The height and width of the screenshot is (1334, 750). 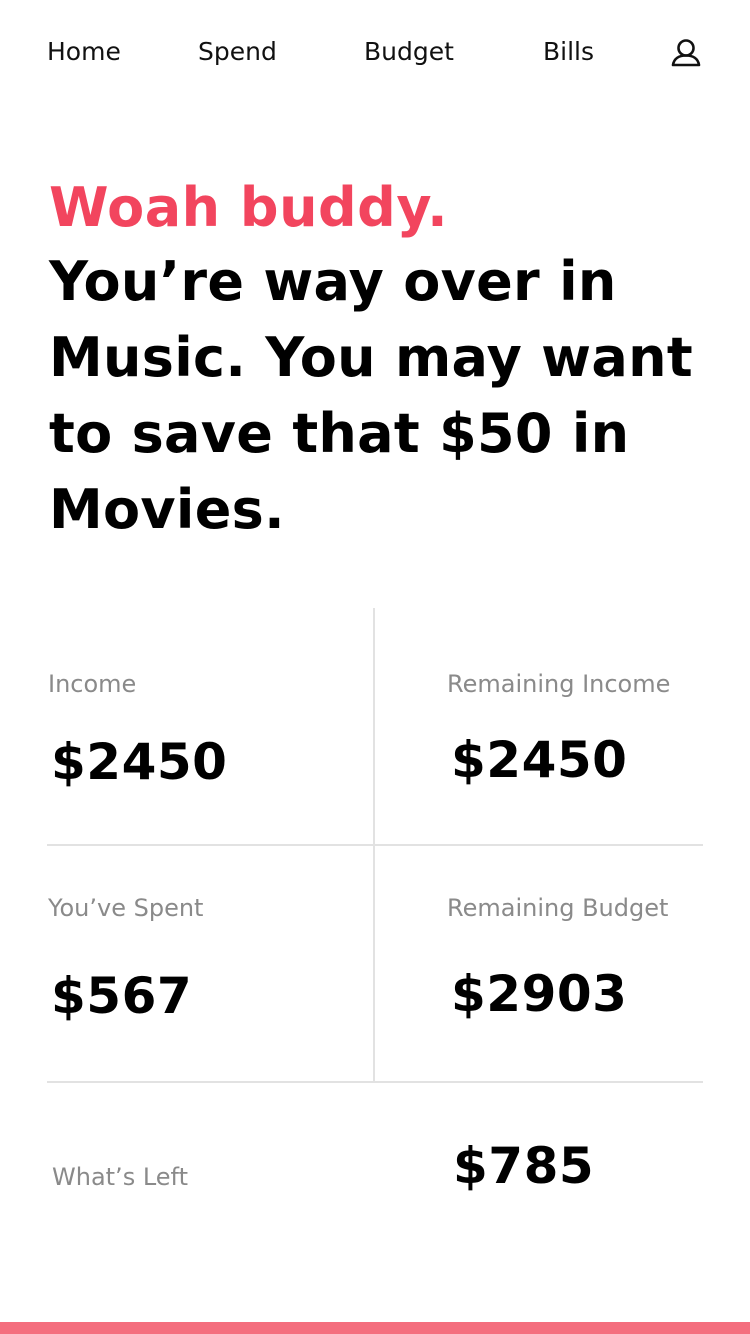 What do you see at coordinates (249, 207) in the screenshot?
I see `alert-title: Woah buddy.` at bounding box center [249, 207].